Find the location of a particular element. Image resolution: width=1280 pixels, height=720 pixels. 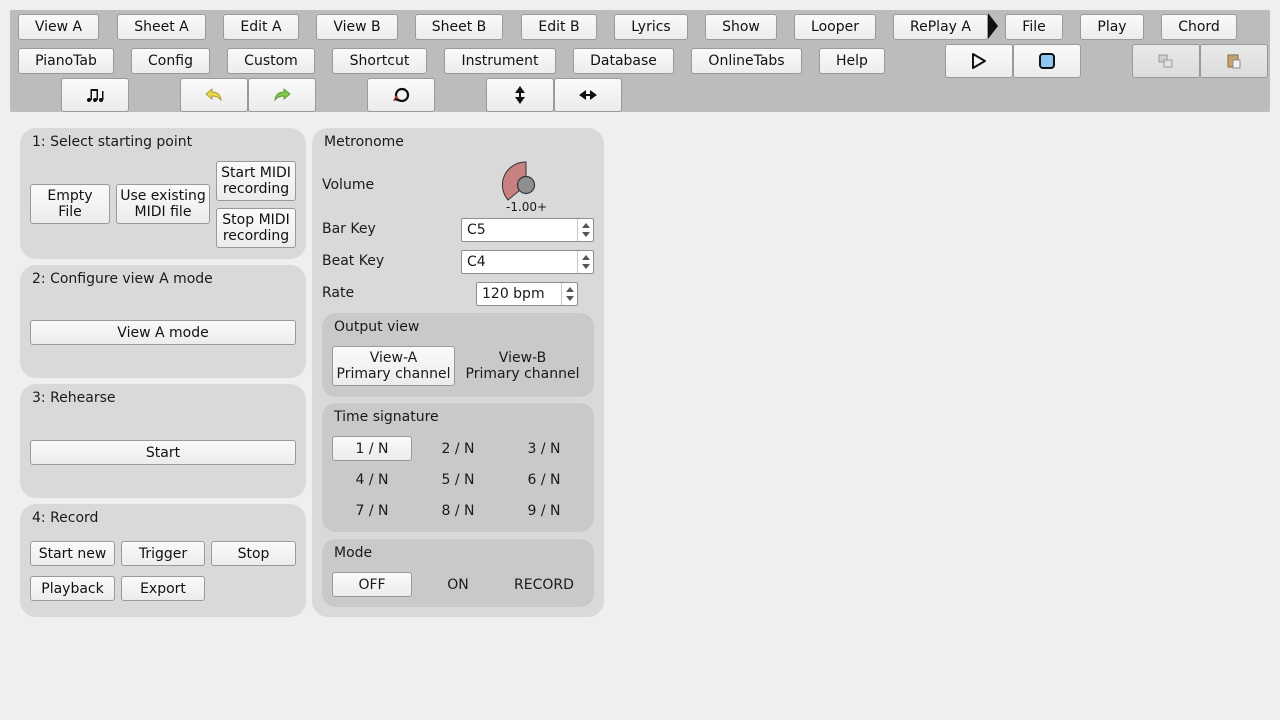

loop-button is located at coordinates (401, 95).